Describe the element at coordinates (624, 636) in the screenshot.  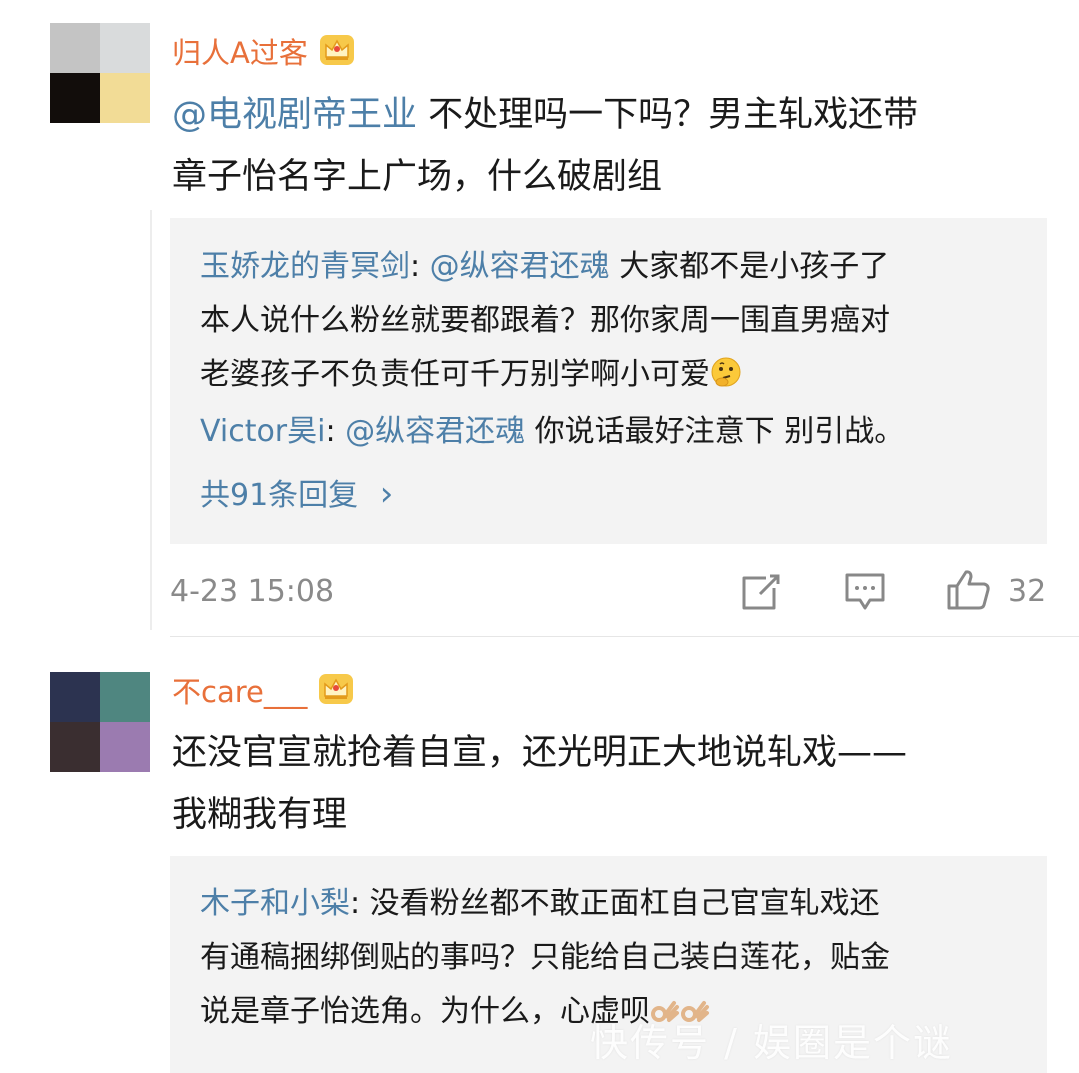
I see `comment-divider` at that location.